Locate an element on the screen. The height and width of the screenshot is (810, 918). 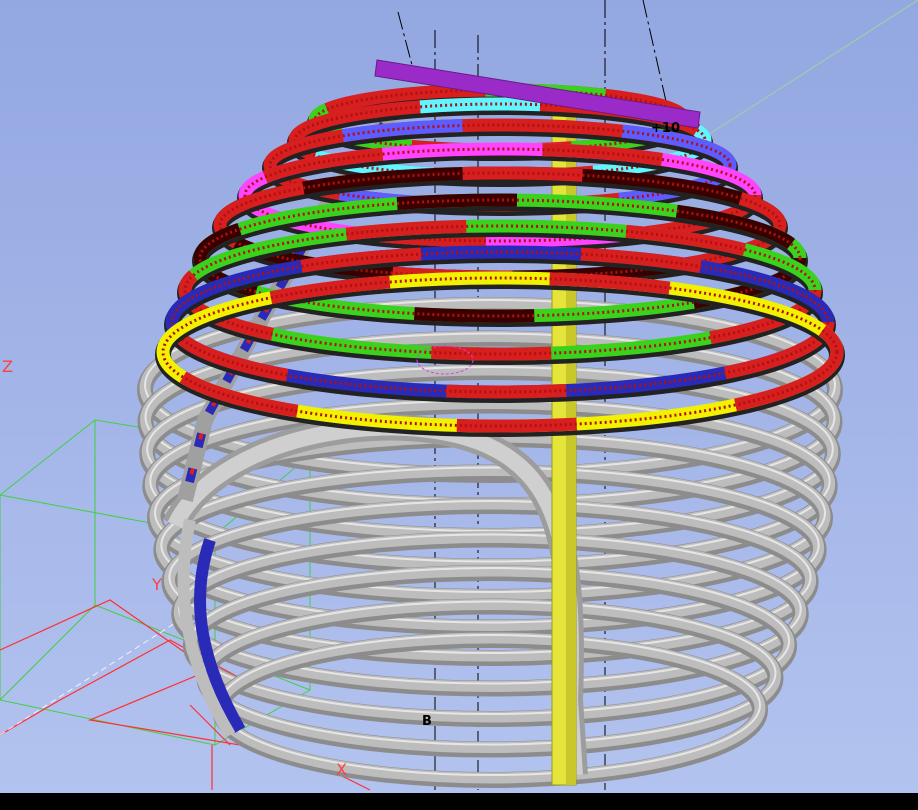
axis-z-label: Z is located at coordinates (7, 366).